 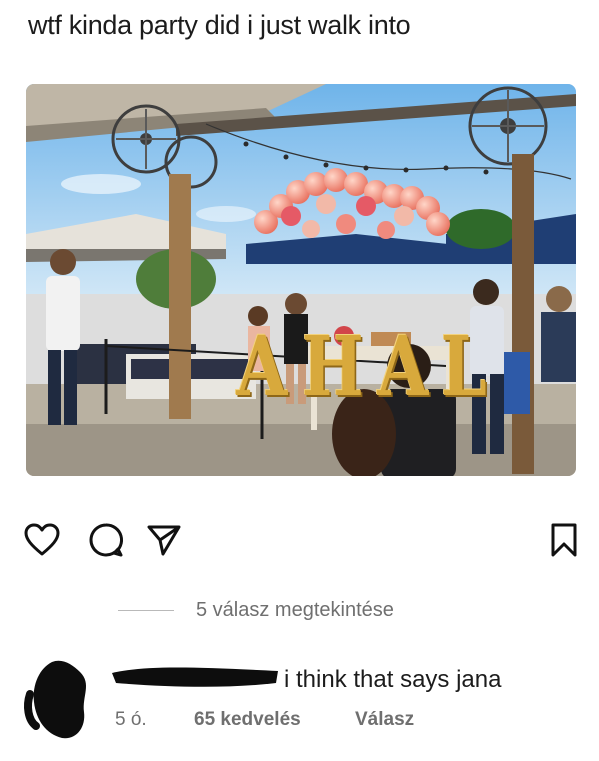 What do you see at coordinates (463, 367) in the screenshot?
I see `balloon-letter-4: L` at bounding box center [463, 367].